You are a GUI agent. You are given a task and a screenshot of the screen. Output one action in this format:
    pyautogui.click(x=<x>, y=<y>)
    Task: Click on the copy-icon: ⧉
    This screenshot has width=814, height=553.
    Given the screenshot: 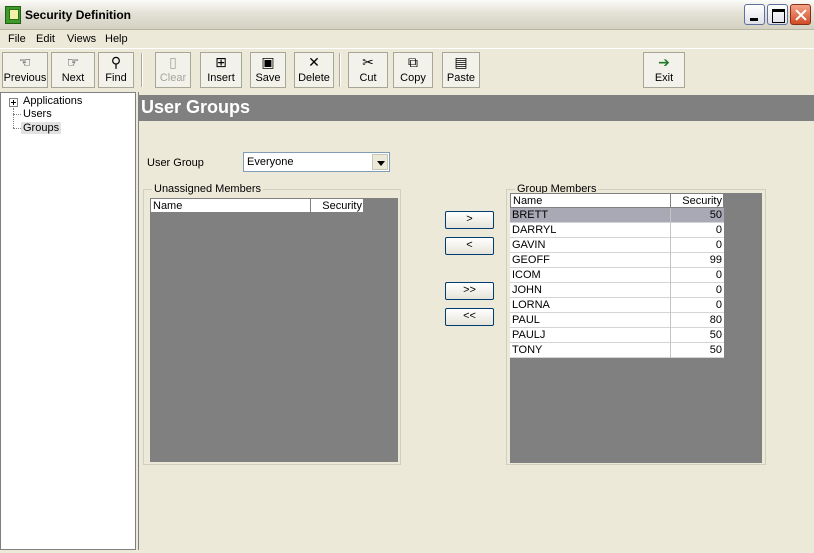 What is the action you would take?
    pyautogui.click(x=413, y=62)
    